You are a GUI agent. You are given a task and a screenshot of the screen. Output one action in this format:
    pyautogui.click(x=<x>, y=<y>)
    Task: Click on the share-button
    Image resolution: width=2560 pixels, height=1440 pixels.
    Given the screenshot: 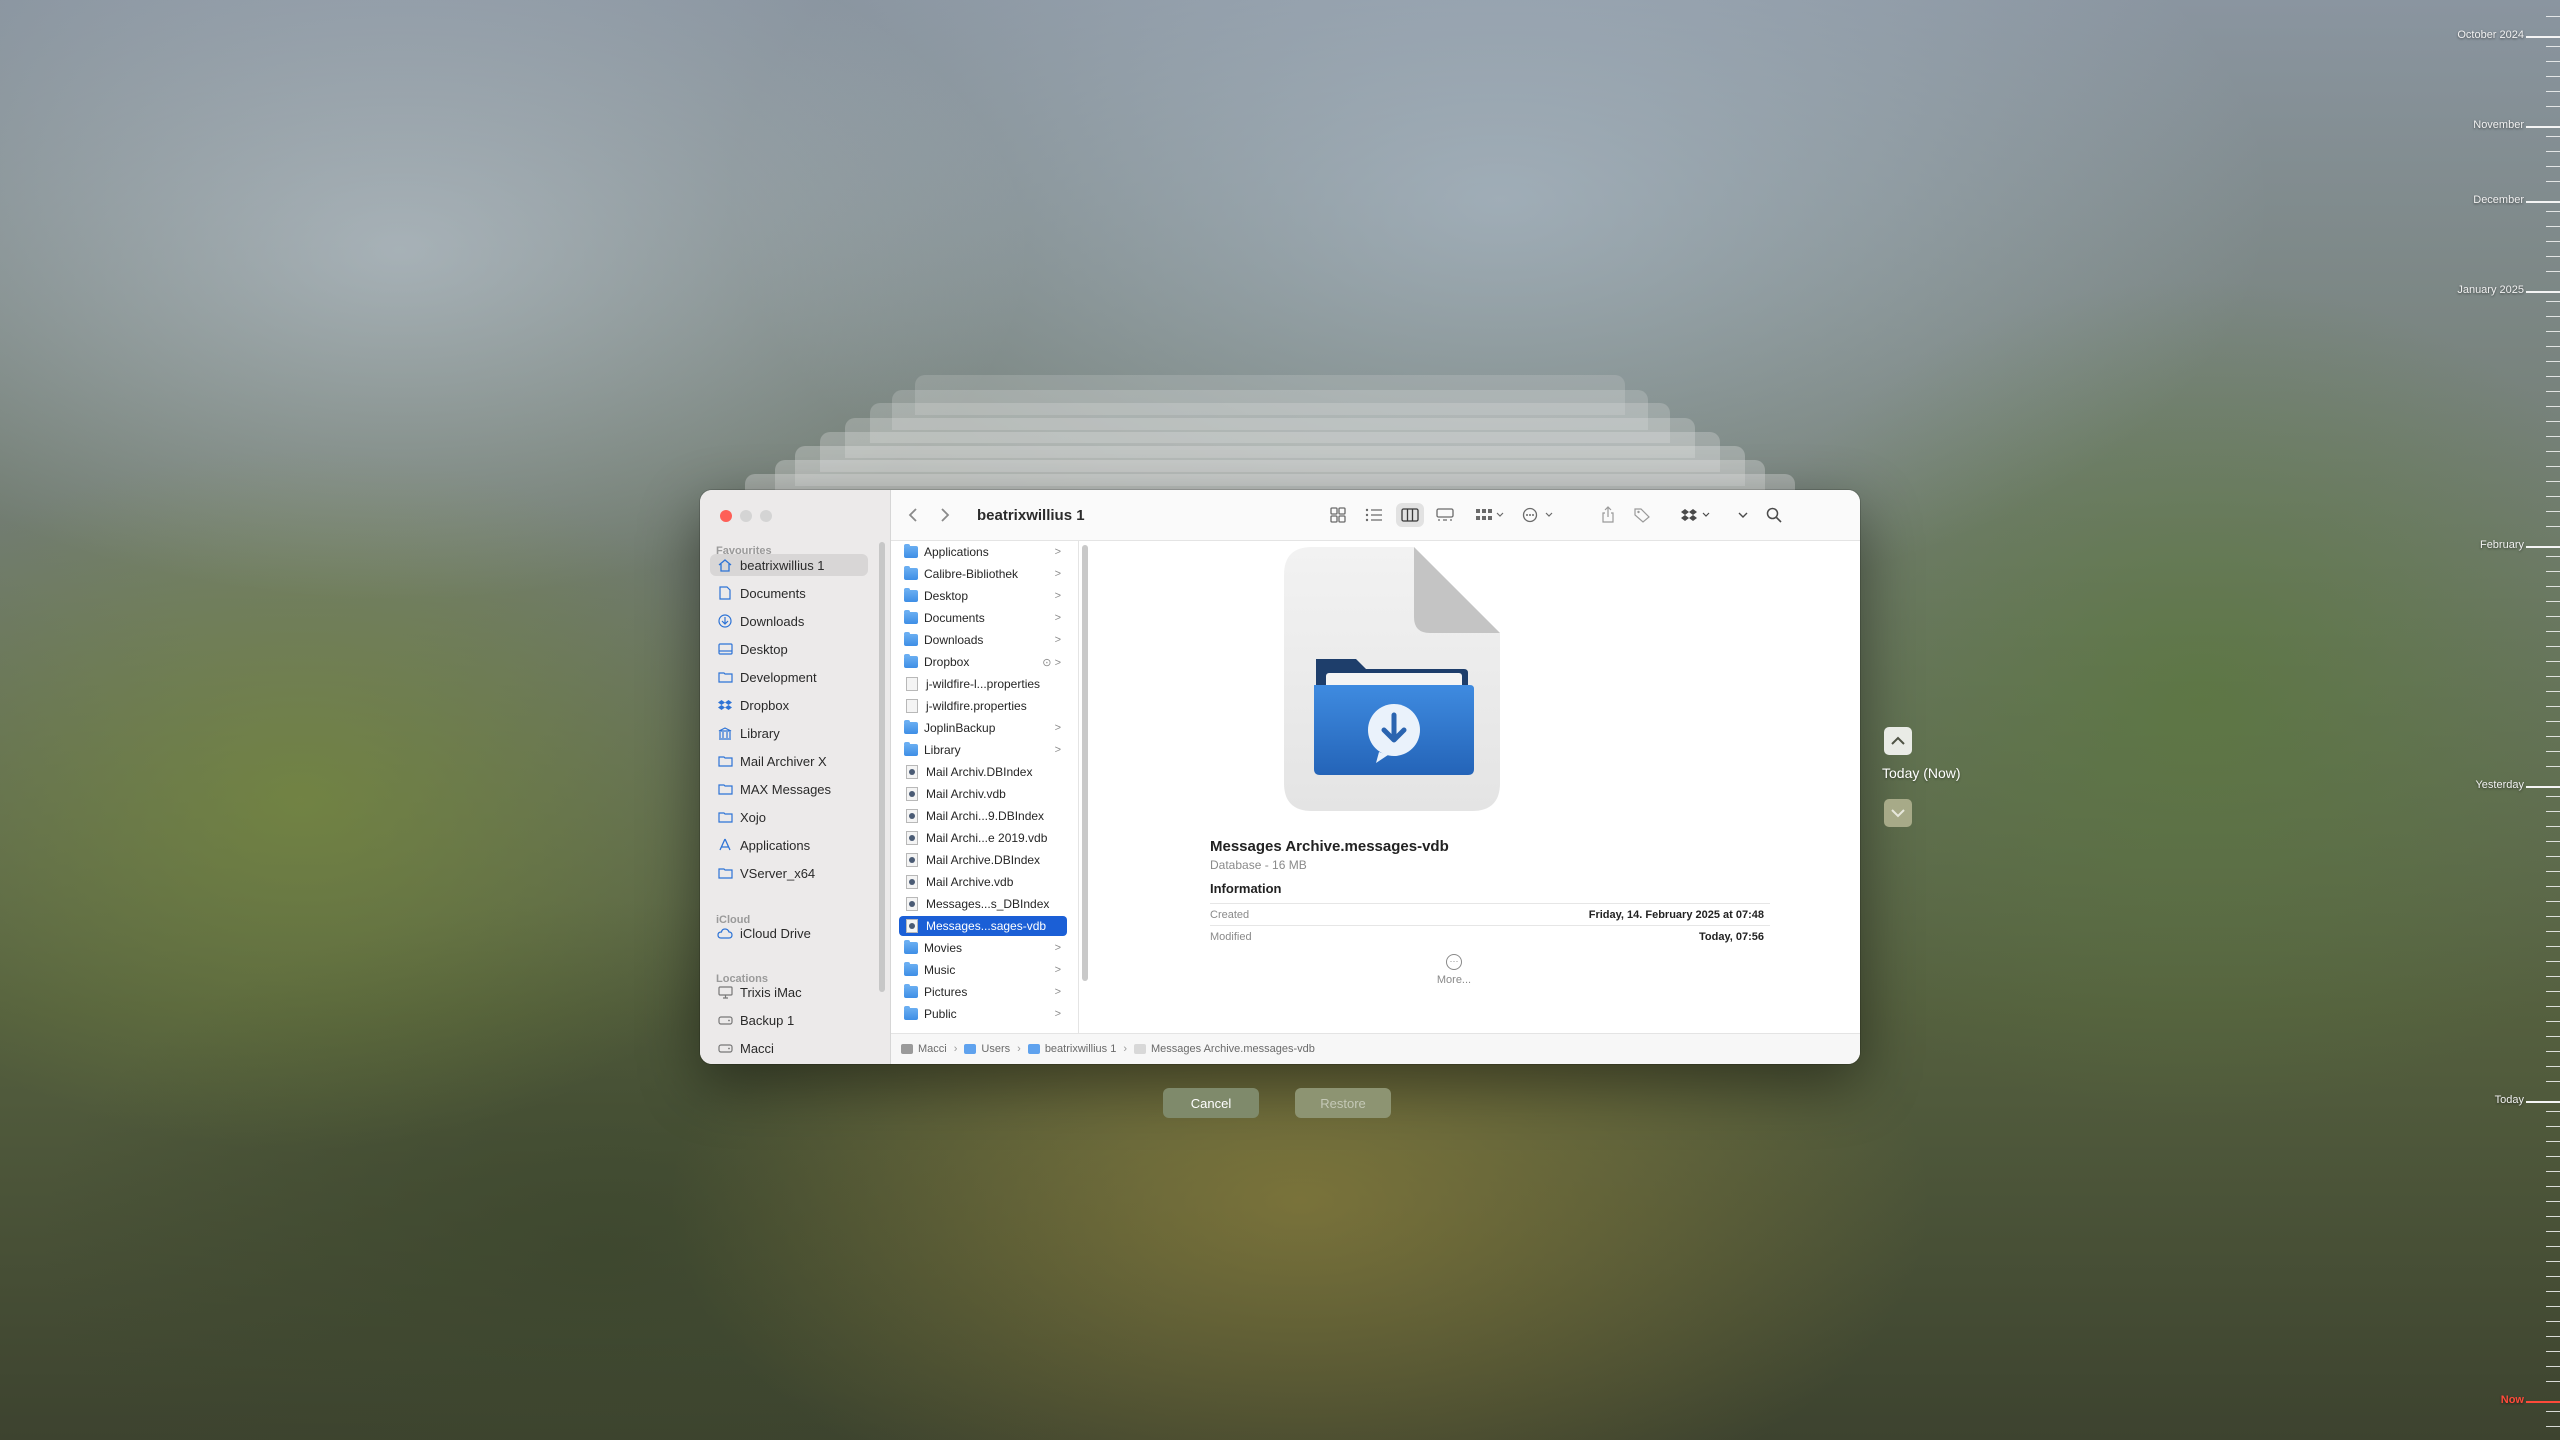 What is the action you would take?
    pyautogui.click(x=1608, y=515)
    